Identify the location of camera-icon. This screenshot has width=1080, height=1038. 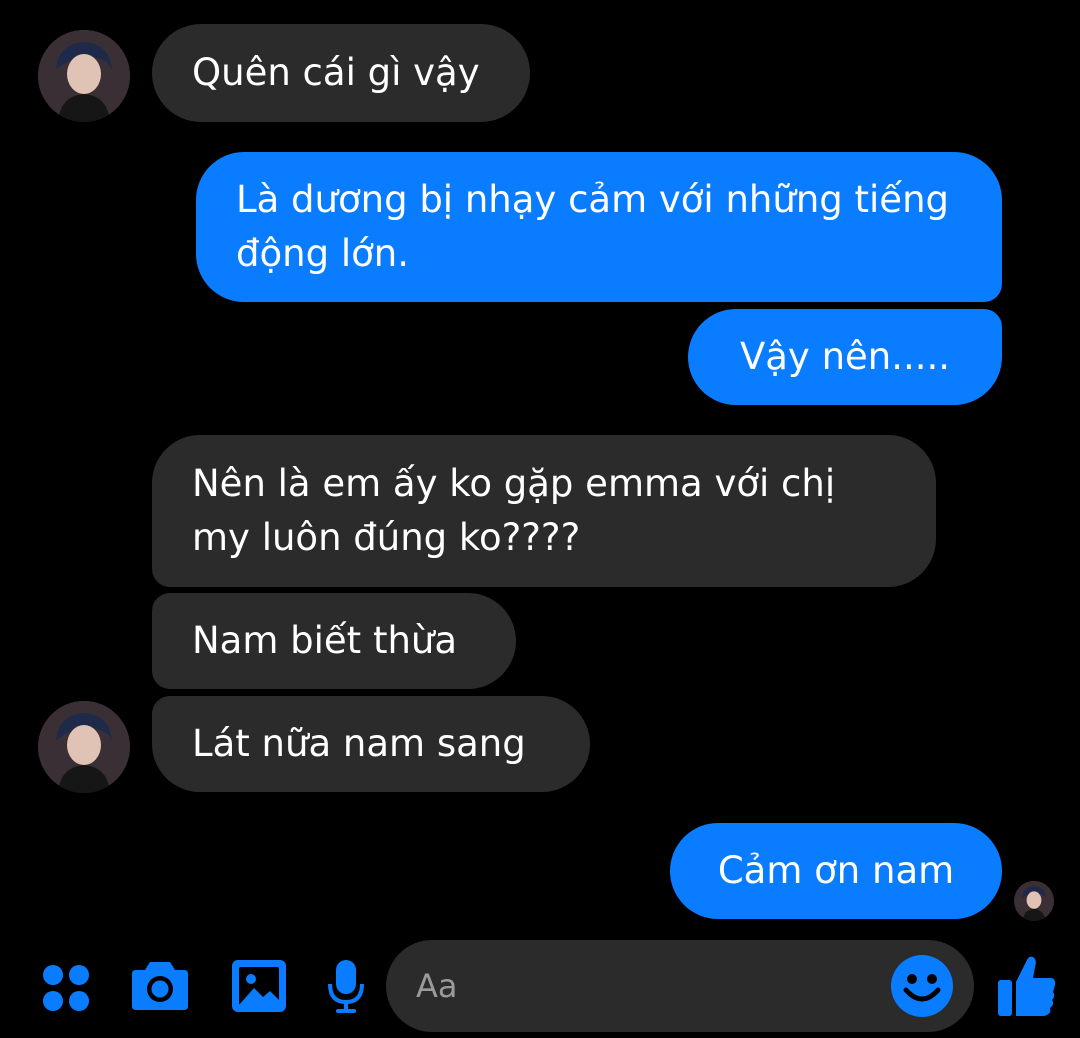
(160, 985).